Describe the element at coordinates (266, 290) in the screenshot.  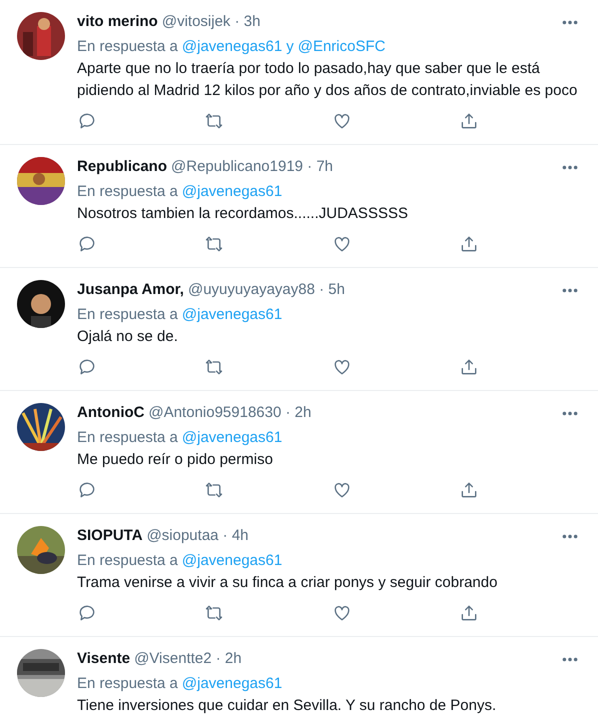
I see `user-handle: @uyuyuyayayay88 · 5h` at that location.